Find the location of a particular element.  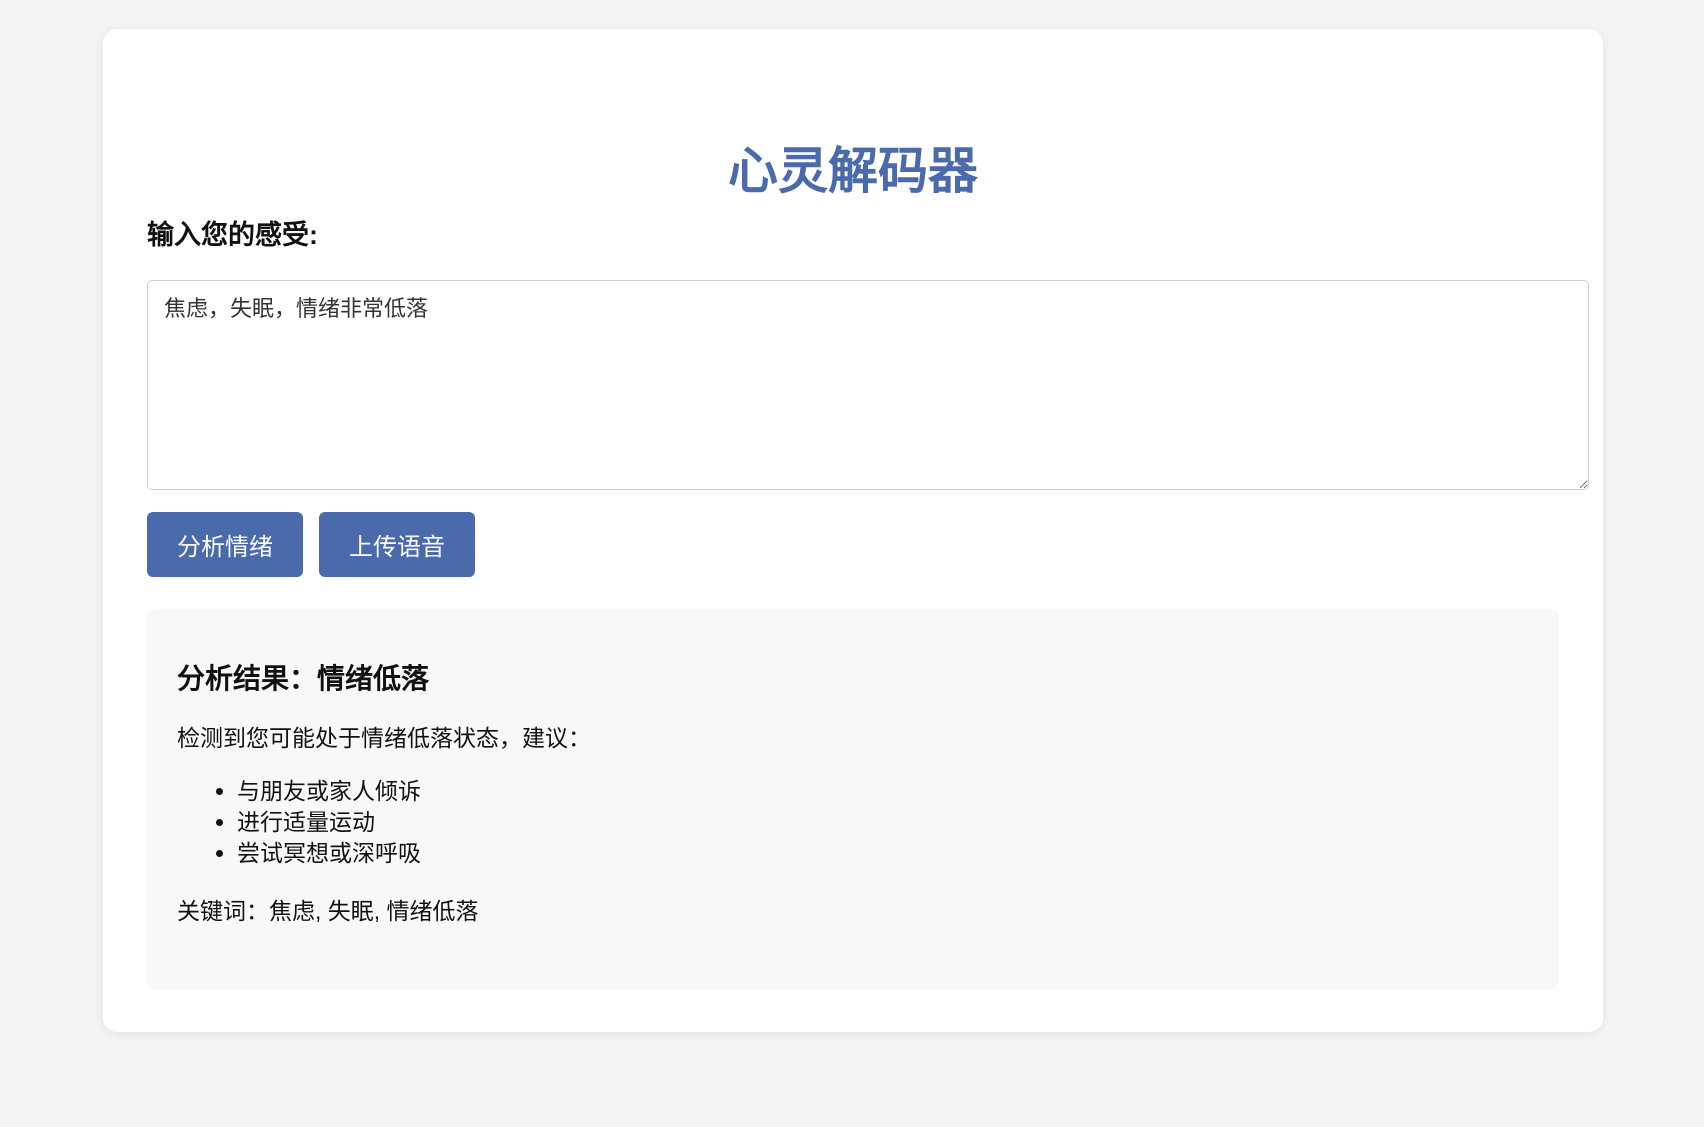

upload-voice-button: 上传语音 is located at coordinates (397, 544).